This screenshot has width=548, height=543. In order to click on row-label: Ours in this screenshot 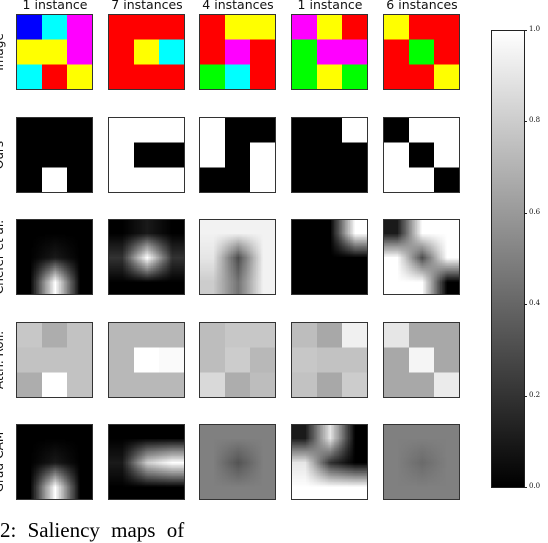, I will do `click(3, 155)`.